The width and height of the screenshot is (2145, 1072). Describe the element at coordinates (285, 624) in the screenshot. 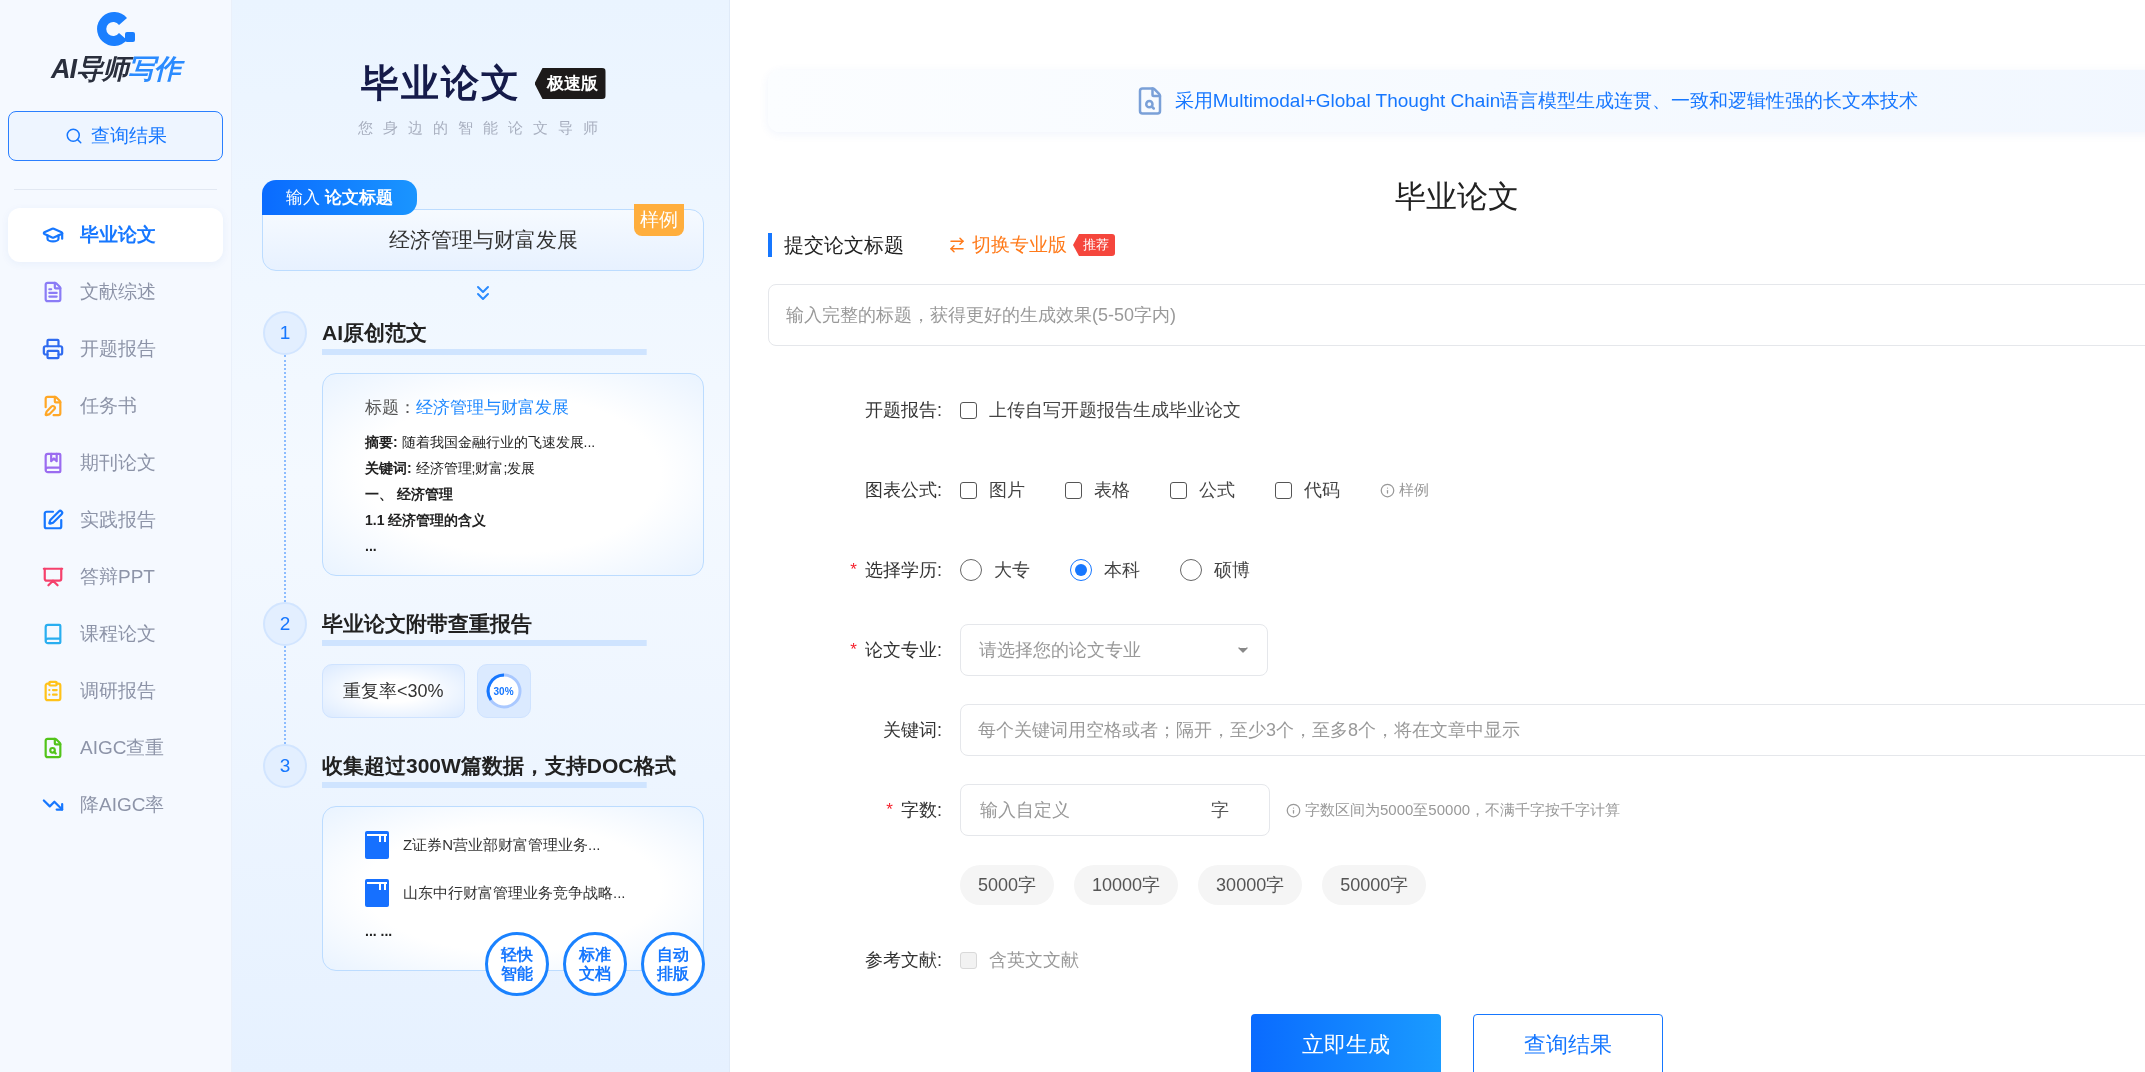

I see `step-number: 2` at that location.